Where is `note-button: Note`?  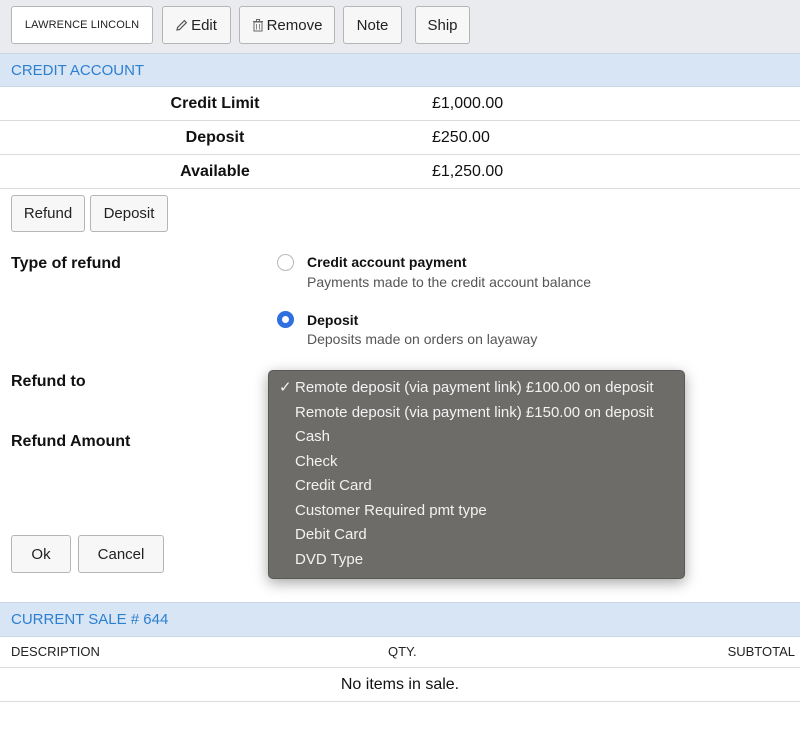
note-button: Note is located at coordinates (372, 25).